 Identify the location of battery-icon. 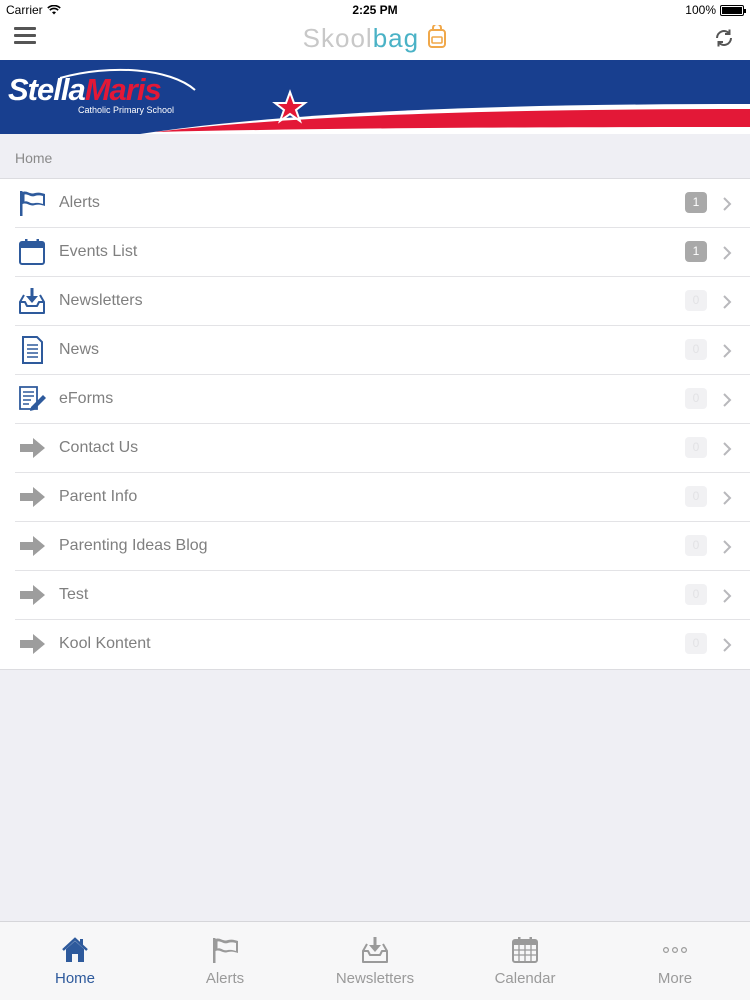
(733, 10).